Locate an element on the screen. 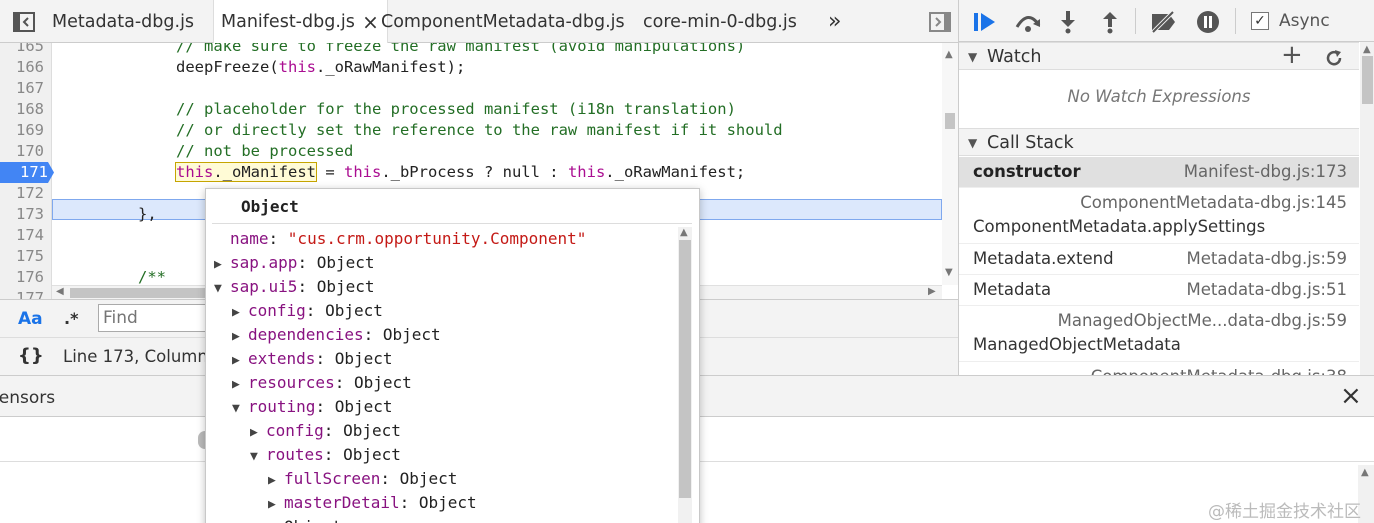 The width and height of the screenshot is (1374, 523). line-number: 177 is located at coordinates (25, 293).